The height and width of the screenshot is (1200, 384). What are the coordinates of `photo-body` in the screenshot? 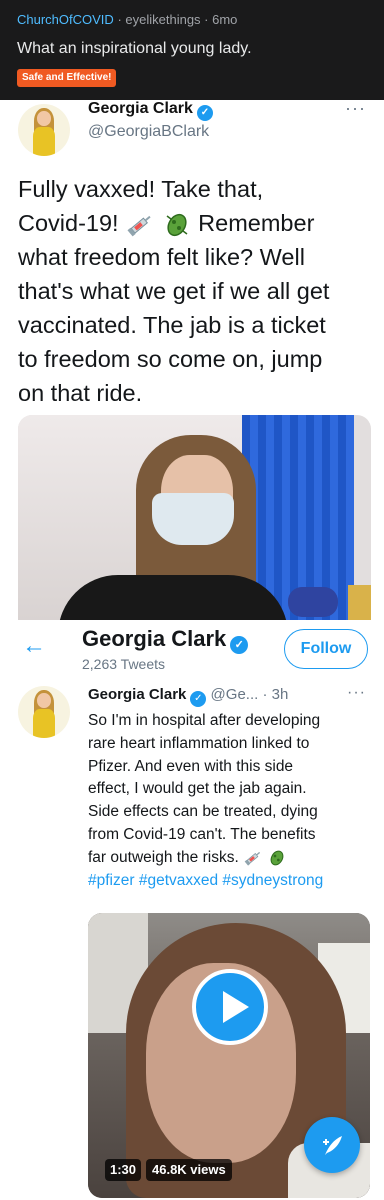 It's located at (173, 597).